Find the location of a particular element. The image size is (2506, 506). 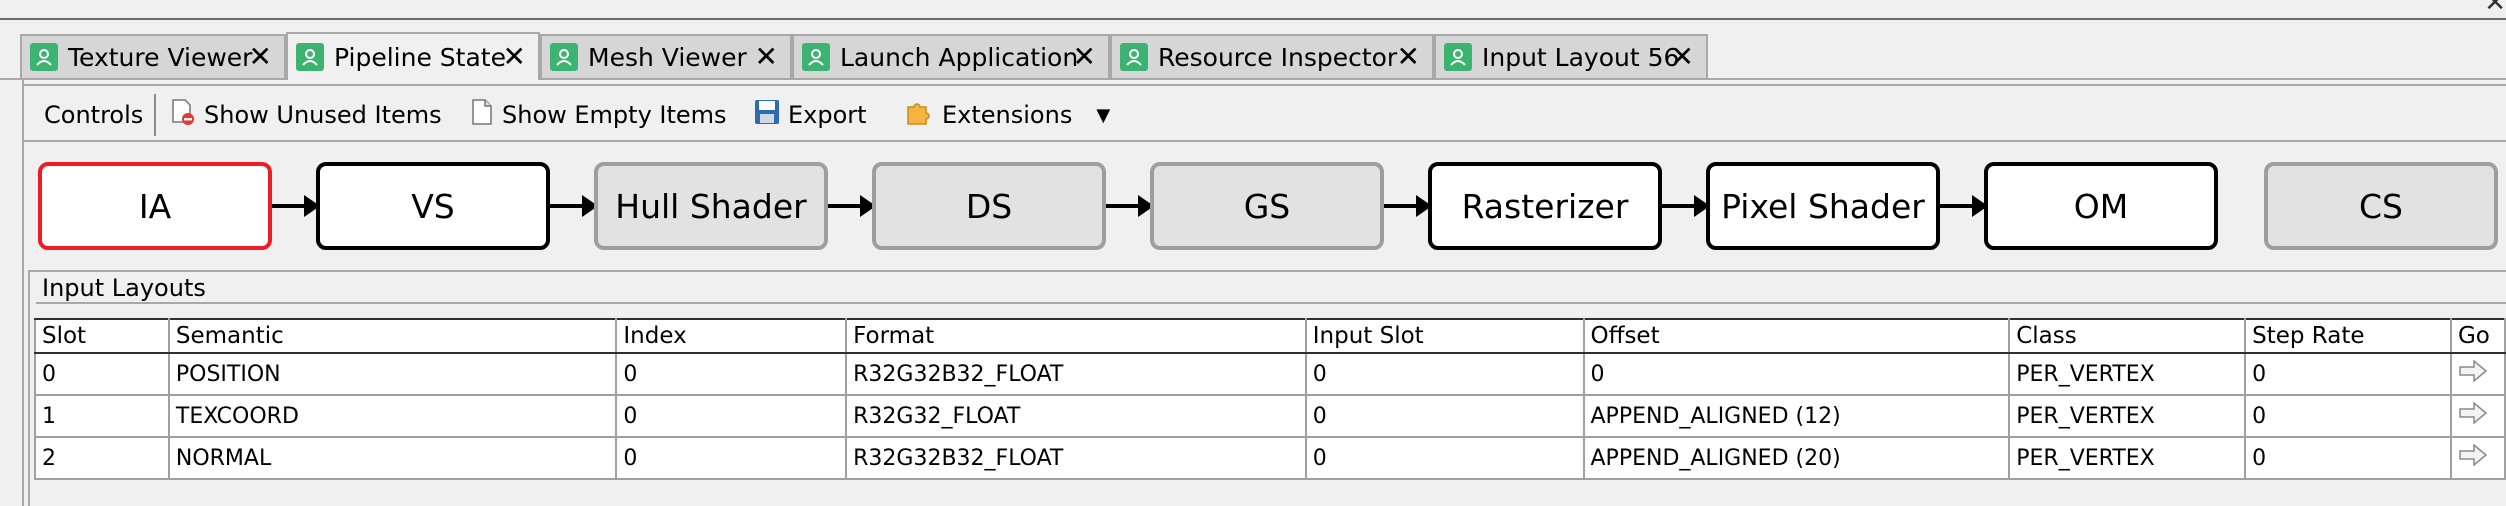

puzzle-icon is located at coordinates (919, 115).